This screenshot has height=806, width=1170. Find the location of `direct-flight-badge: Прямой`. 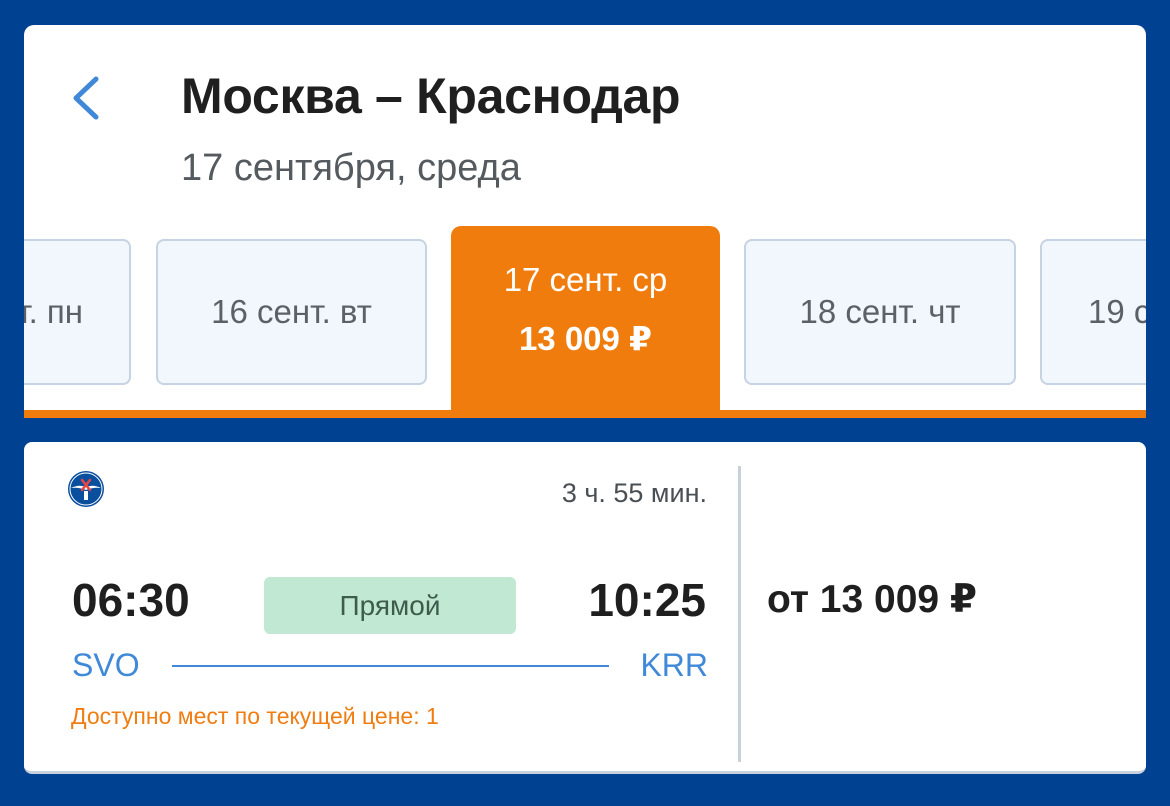

direct-flight-badge: Прямой is located at coordinates (390, 605).